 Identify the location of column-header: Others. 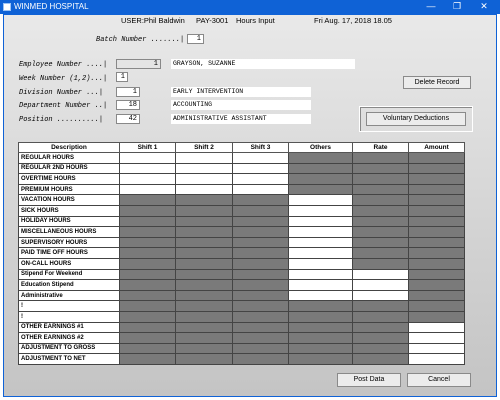
(320, 147).